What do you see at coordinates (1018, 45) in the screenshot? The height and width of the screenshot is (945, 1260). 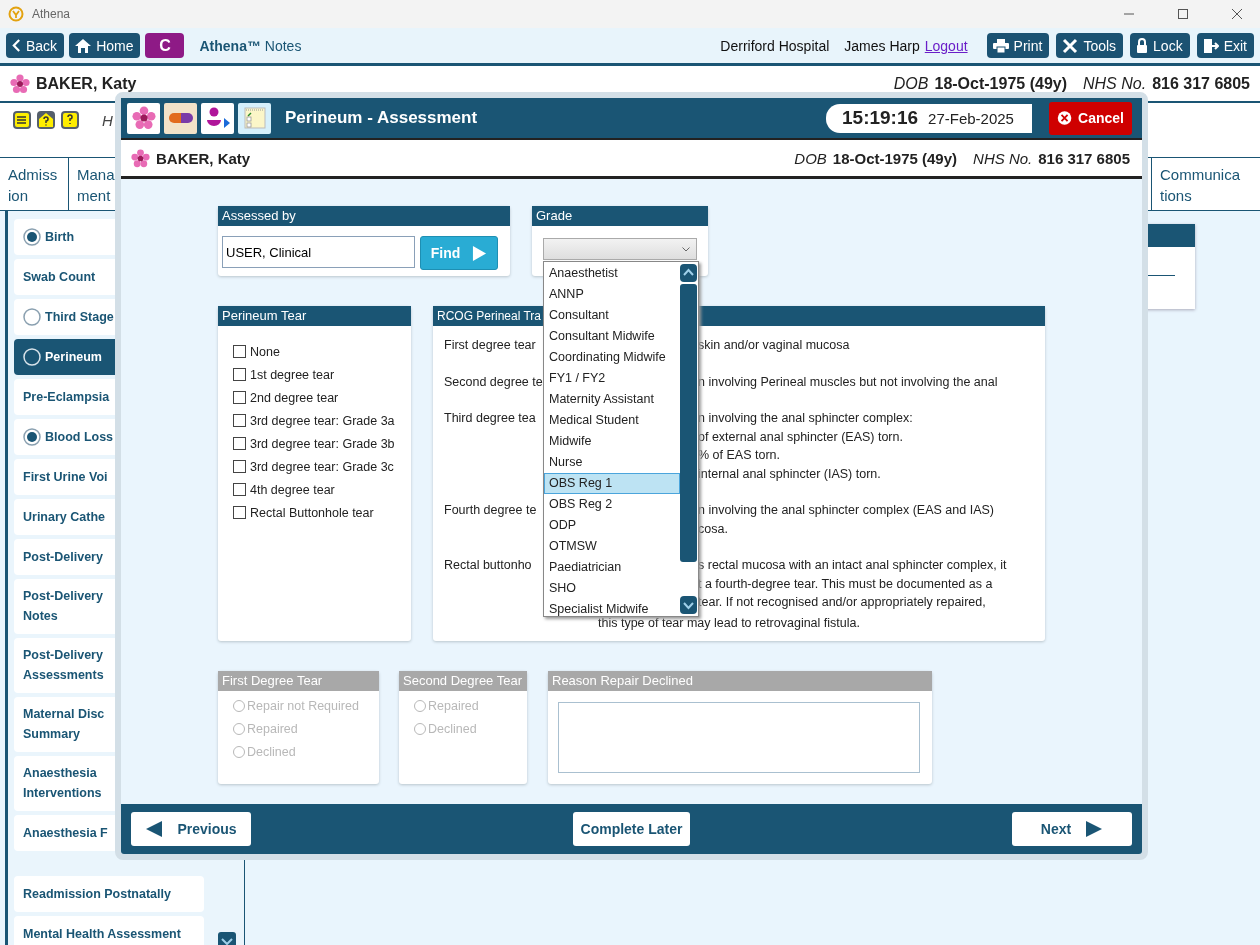 I see `toolbar-button: Print` at bounding box center [1018, 45].